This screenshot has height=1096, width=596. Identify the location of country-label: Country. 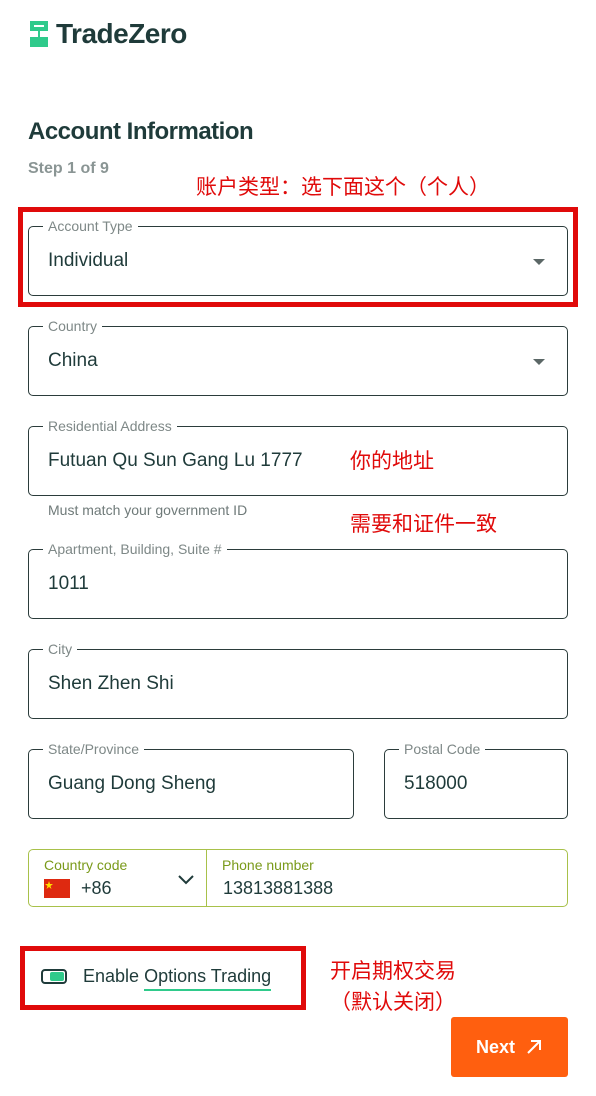
(73, 326).